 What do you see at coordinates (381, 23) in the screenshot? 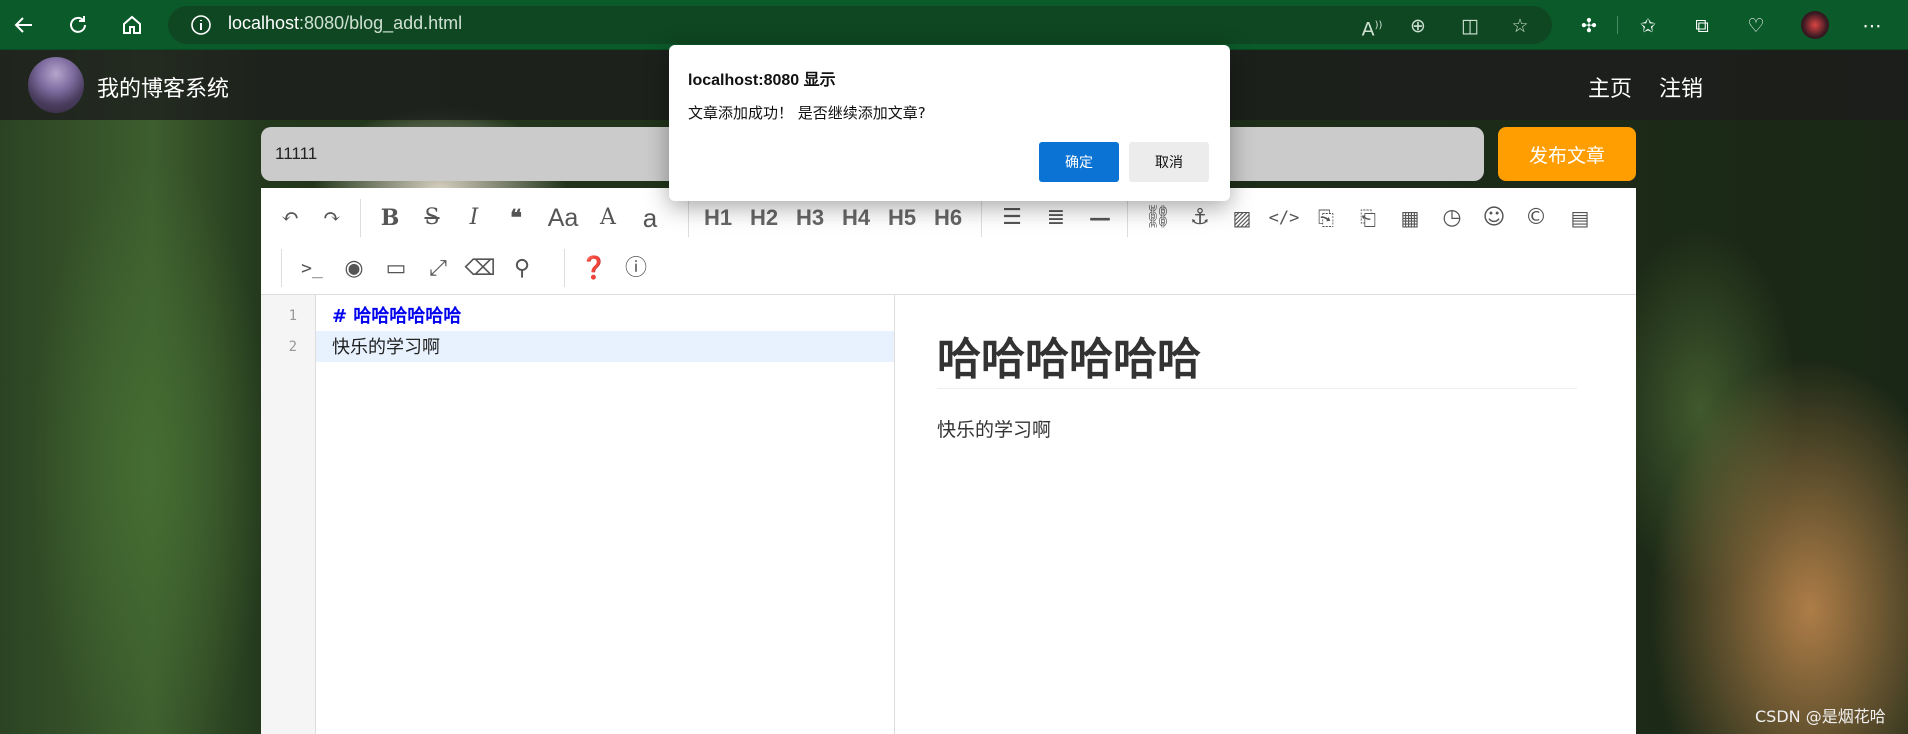
I see `url-path: :8080/blog_add.html` at bounding box center [381, 23].